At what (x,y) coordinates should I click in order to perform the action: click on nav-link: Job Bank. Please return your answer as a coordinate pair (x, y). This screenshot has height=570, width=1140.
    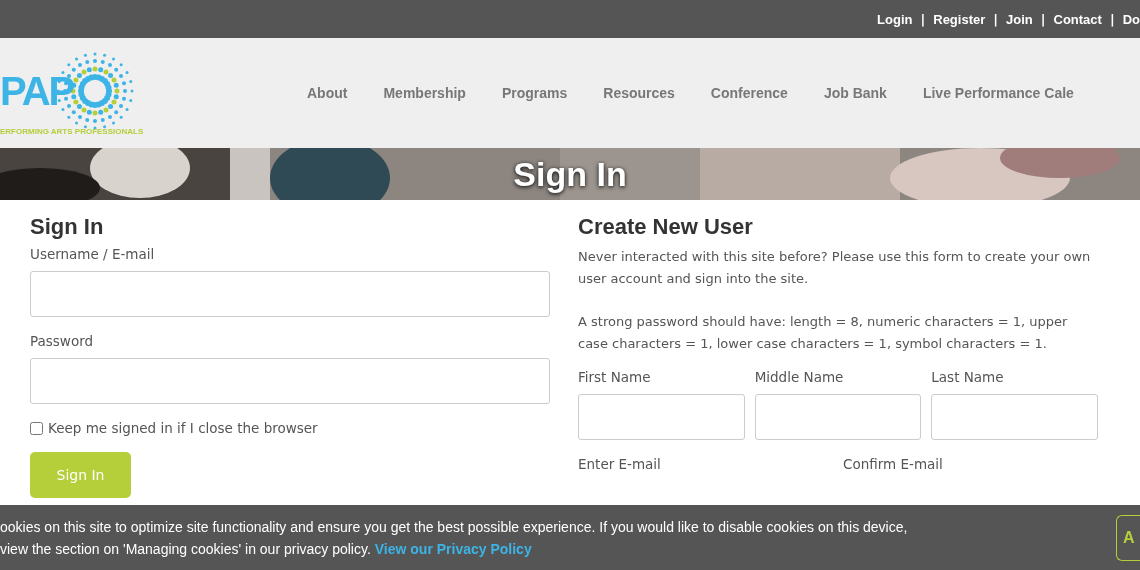
    Looking at the image, I should click on (855, 93).